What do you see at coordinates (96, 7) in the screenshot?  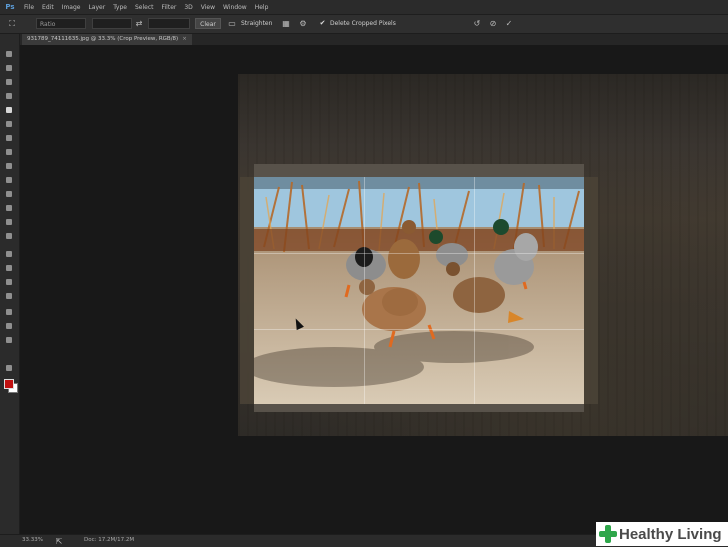 I see `menu-layer: Layer` at bounding box center [96, 7].